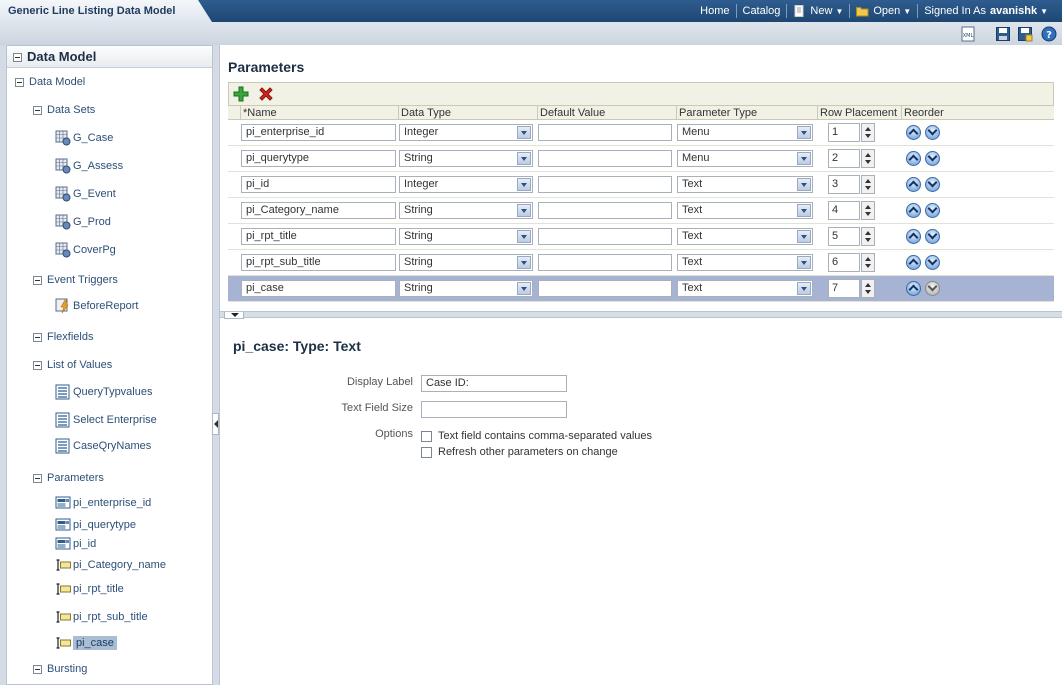 The height and width of the screenshot is (685, 1062). Describe the element at coordinates (851, 158) in the screenshot. I see `row-placement-stepper: 2` at that location.